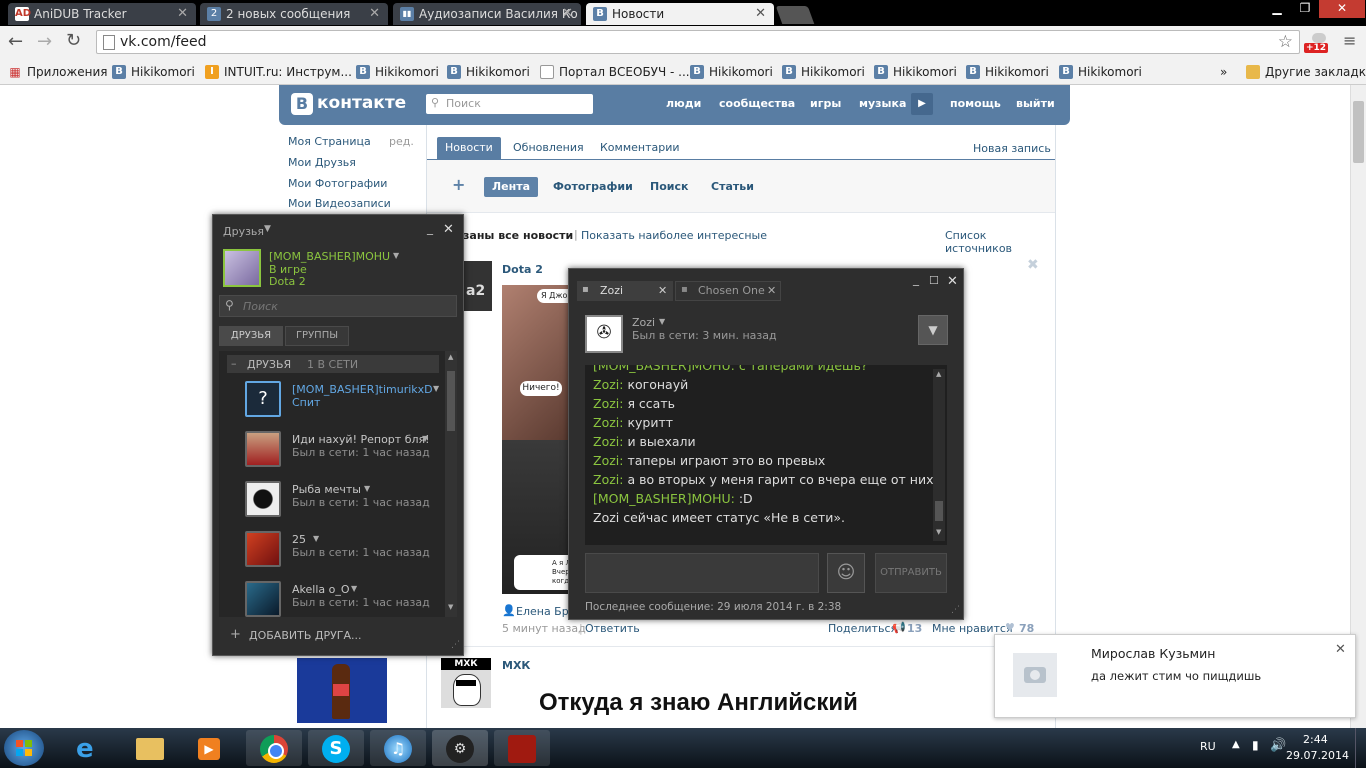 This screenshot has height=768, width=1366. I want to click on volume-icon: 🔊, so click(1278, 745).